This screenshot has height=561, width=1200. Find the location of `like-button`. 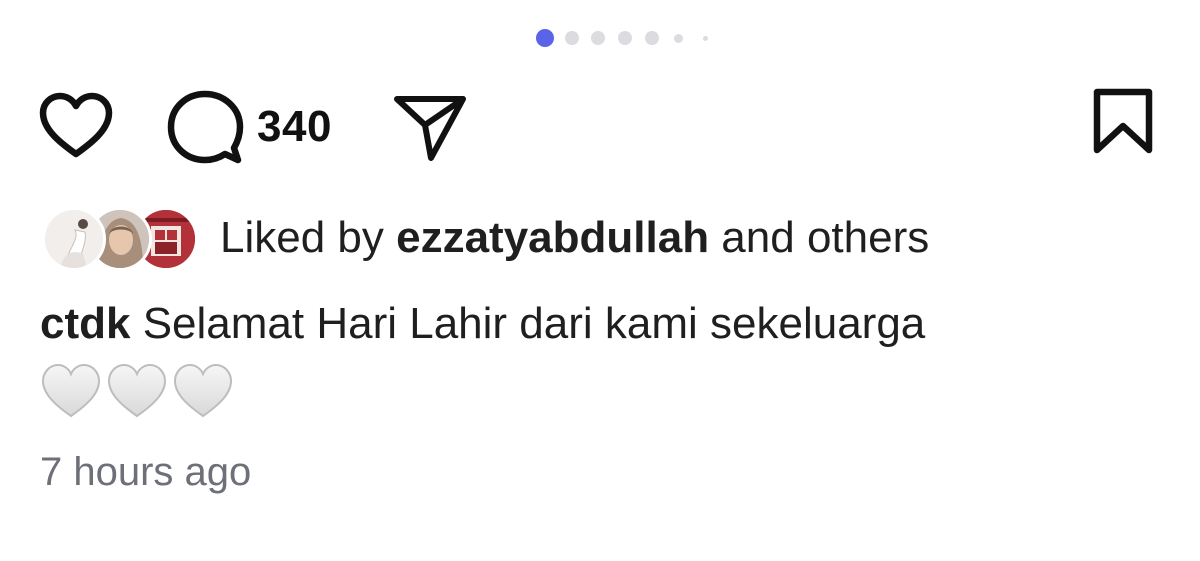

like-button is located at coordinates (76, 126).